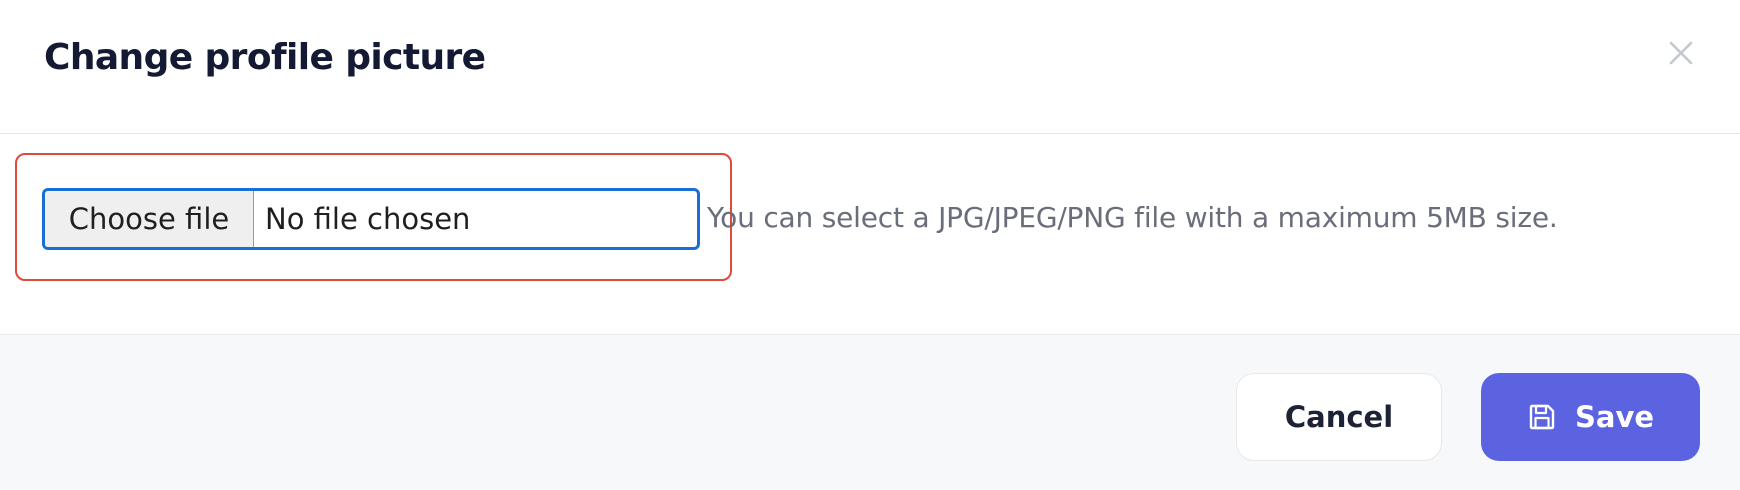 The height and width of the screenshot is (490, 1740). I want to click on save-button-label: Save, so click(1614, 417).